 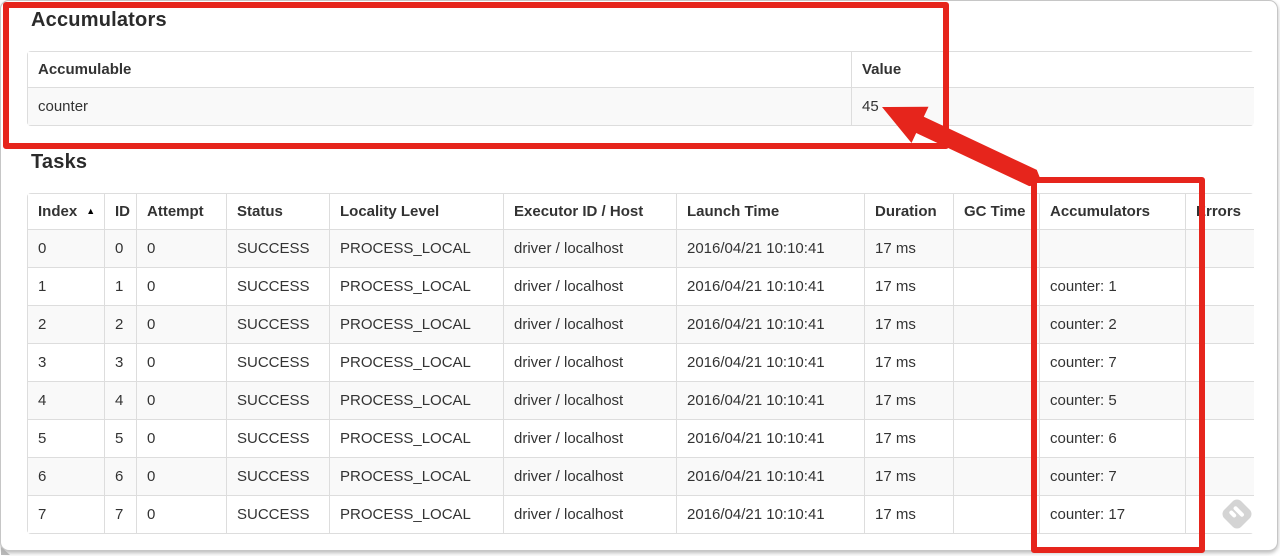 I want to click on column-header-attempt: Attempt, so click(x=181, y=211).